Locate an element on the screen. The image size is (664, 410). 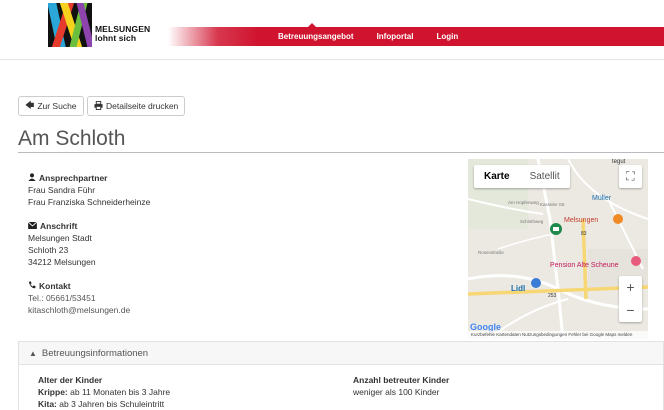
phone-icon is located at coordinates (32, 286).